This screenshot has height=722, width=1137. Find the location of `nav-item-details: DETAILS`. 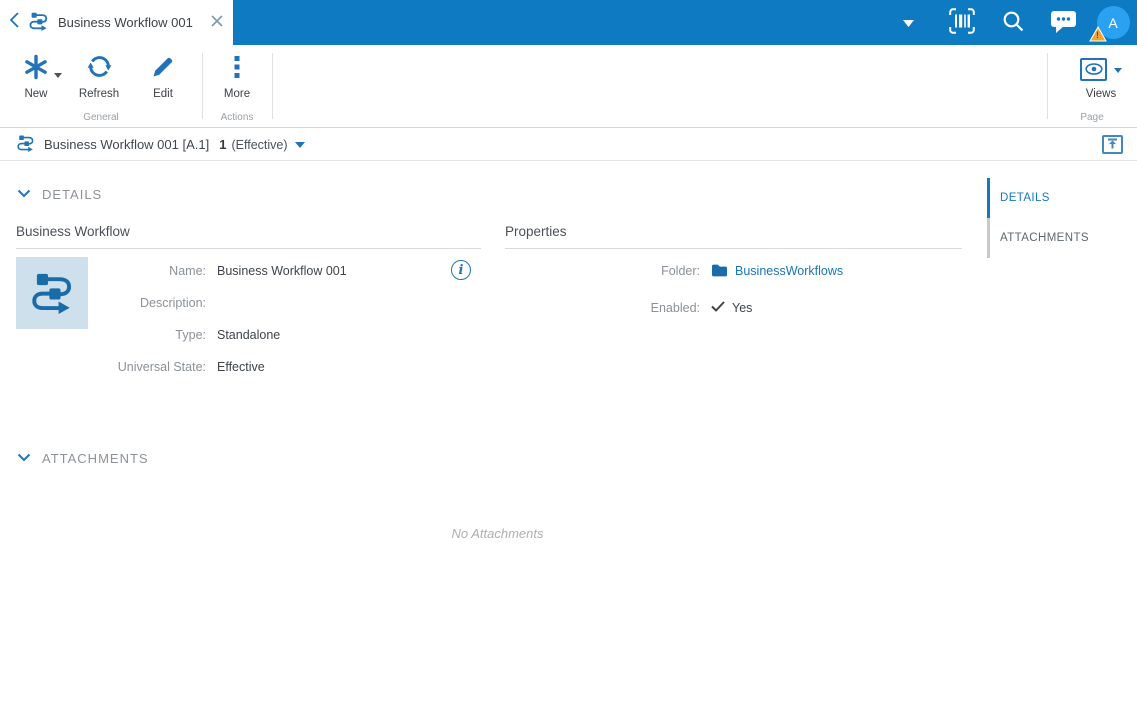

nav-item-details: DETAILS is located at coordinates (1062, 198).